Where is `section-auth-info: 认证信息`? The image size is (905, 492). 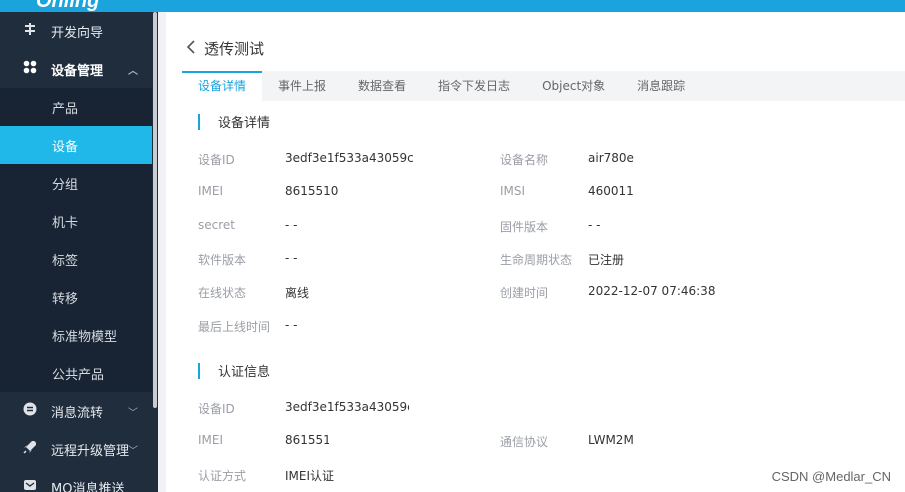 section-auth-info: 认证信息 is located at coordinates (234, 370).